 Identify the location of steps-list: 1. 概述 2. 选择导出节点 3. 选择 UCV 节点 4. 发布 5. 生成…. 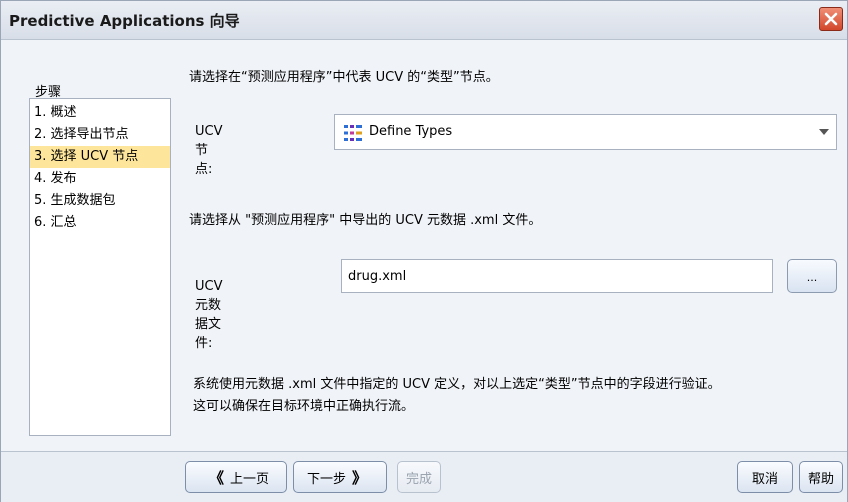
(100, 267).